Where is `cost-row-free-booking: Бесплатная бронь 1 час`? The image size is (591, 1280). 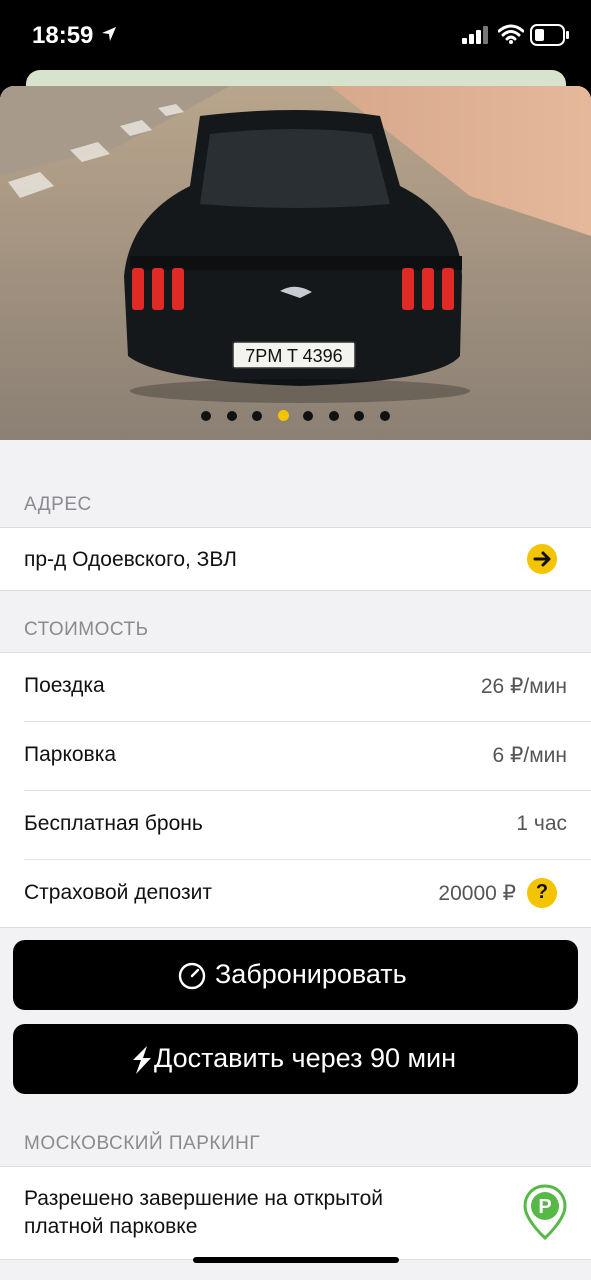
cost-row-free-booking: Бесплатная бронь 1 час is located at coordinates (295, 825).